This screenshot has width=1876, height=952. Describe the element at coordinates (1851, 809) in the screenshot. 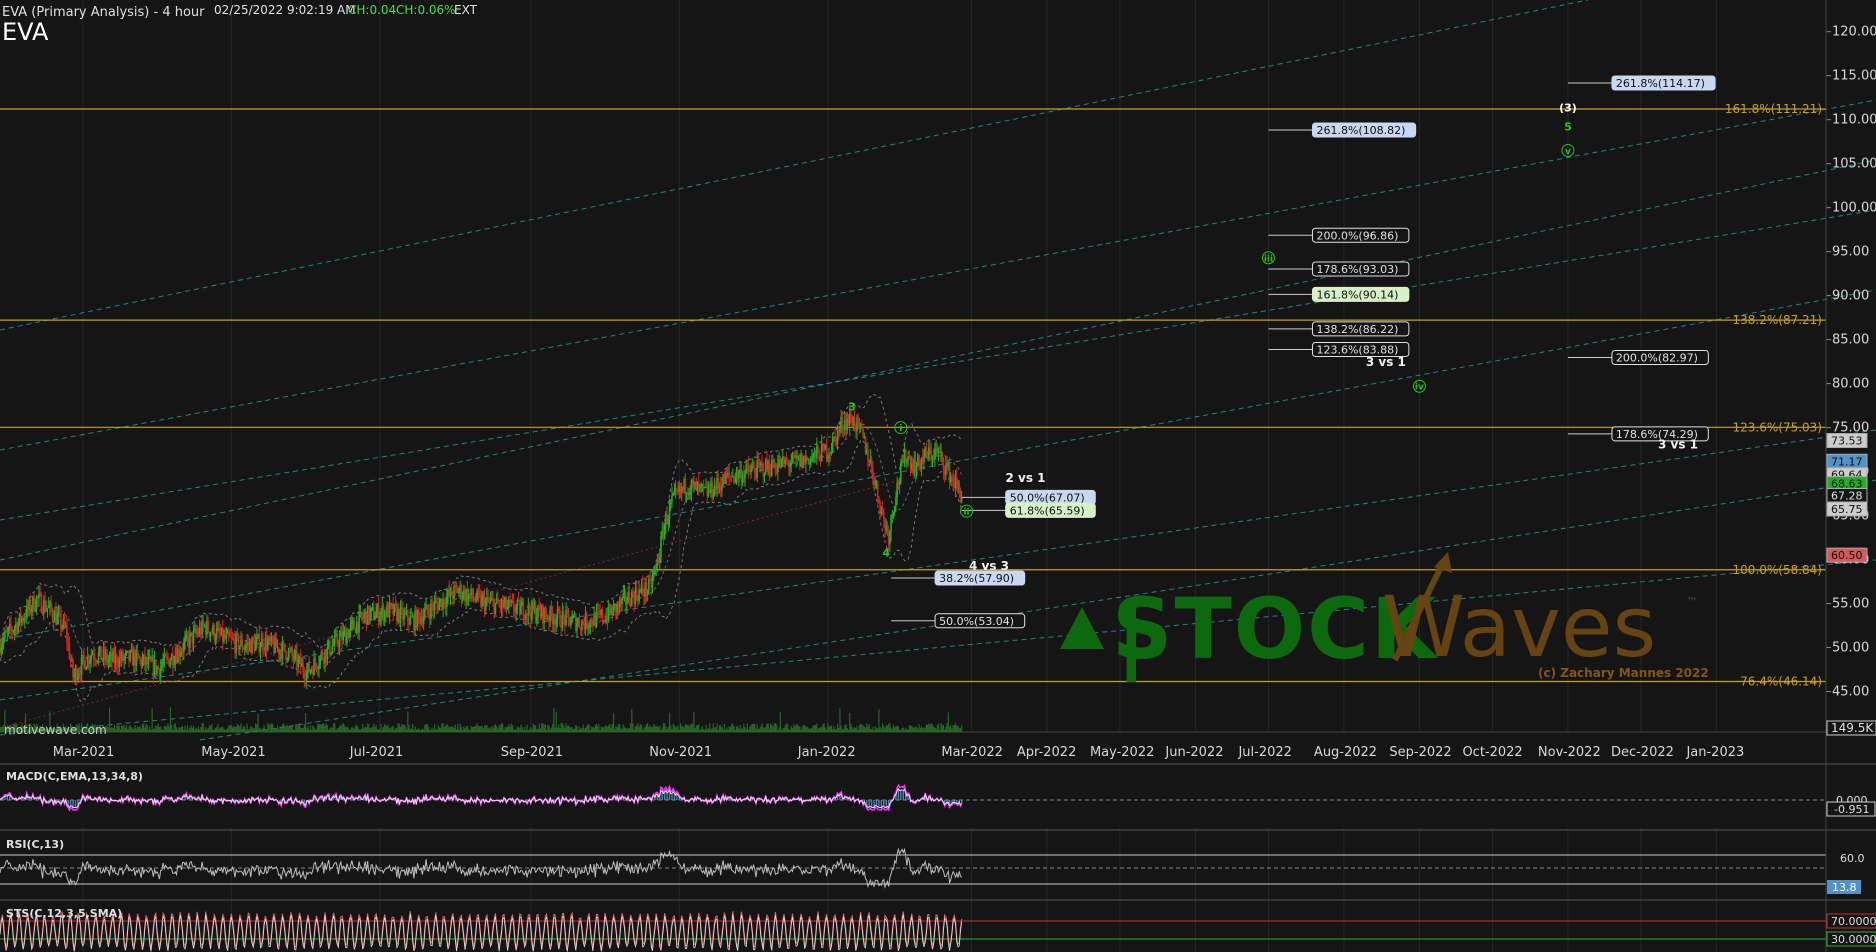

I see `macd-tick-1: -0.951` at that location.